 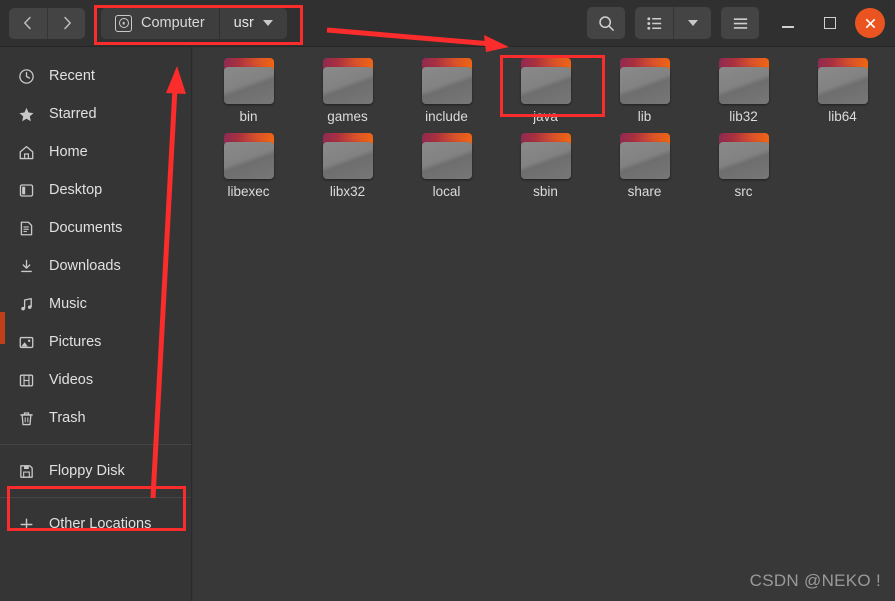 I want to click on sidebar-label-home: Home, so click(x=68, y=152).